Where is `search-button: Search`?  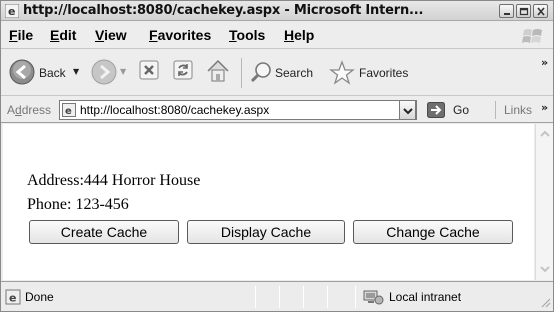
search-button: Search is located at coordinates (286, 73).